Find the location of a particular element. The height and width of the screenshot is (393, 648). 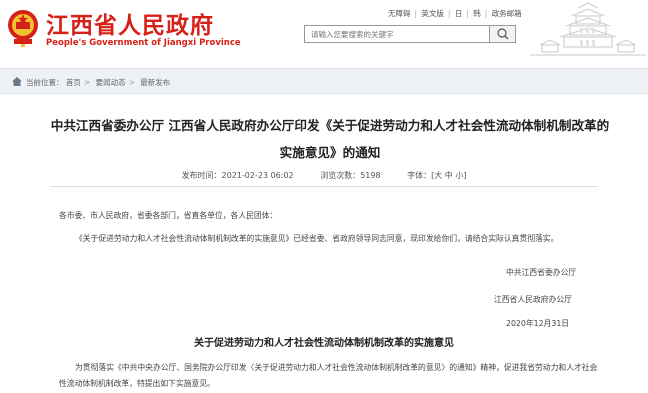

search-input is located at coordinates (396, 34).